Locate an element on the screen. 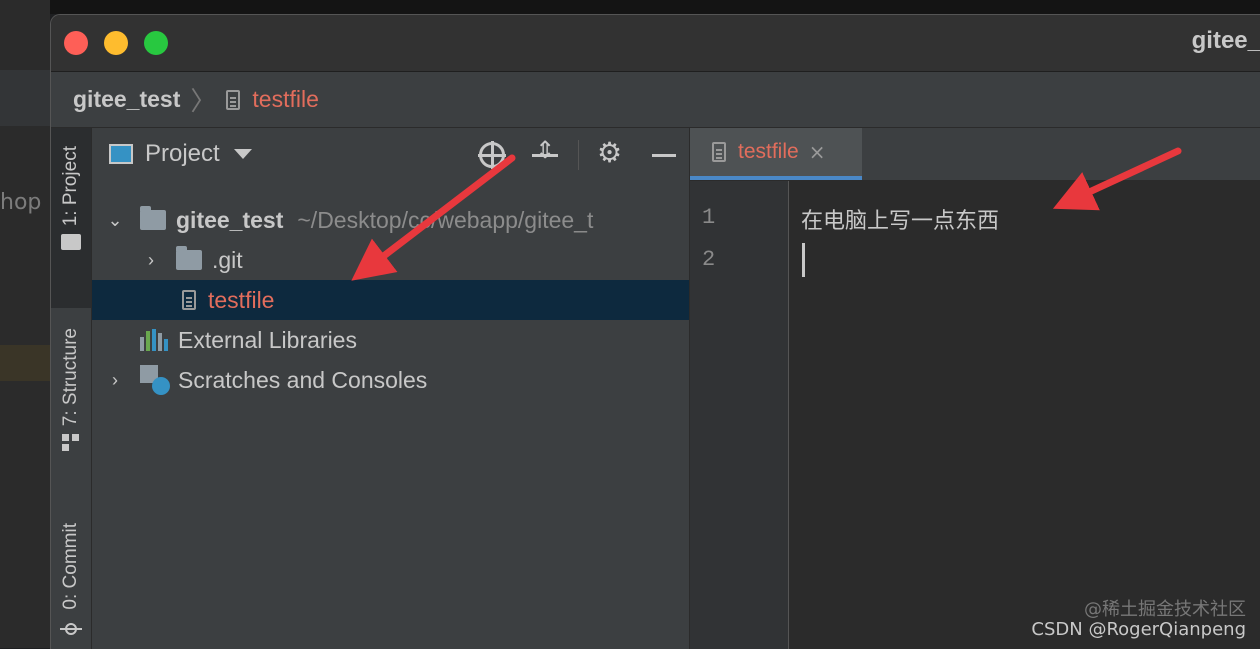  tool-window-commit: 0: Commit is located at coordinates (71, 581).